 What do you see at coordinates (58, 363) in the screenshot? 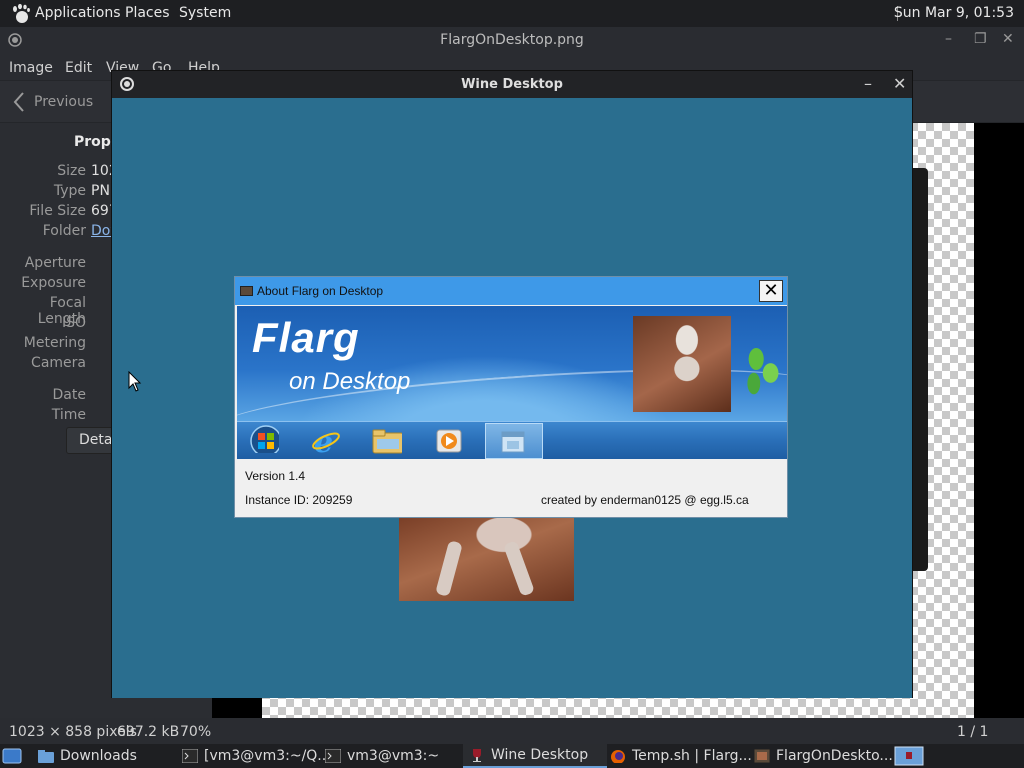
I see `prop-label-camera: Camera` at bounding box center [58, 363].